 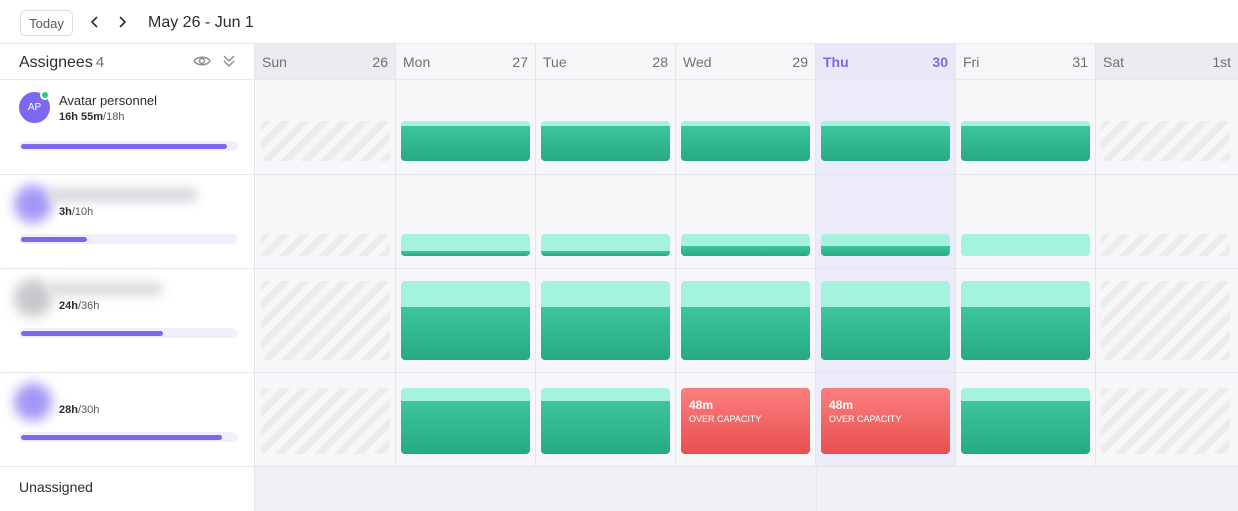 I want to click on day-header: Sun 26, so click(x=325, y=62).